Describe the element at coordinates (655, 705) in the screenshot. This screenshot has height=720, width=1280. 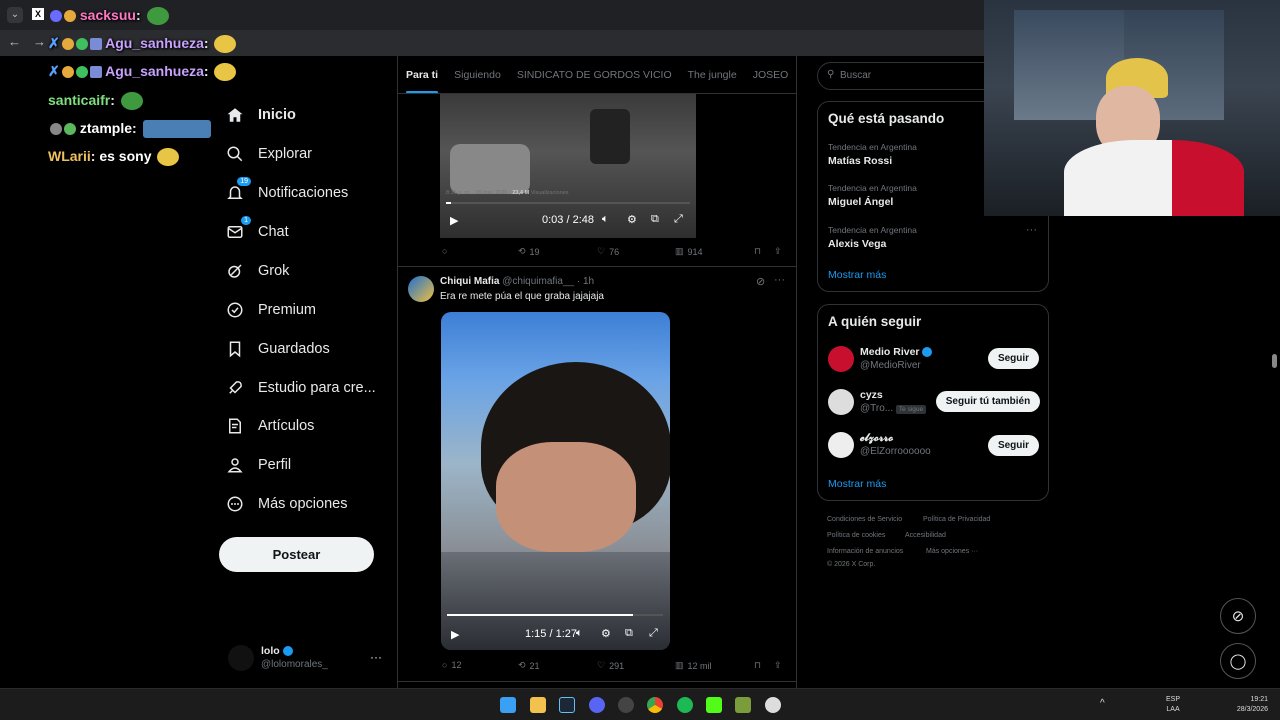
I see `chrome-icon` at that location.